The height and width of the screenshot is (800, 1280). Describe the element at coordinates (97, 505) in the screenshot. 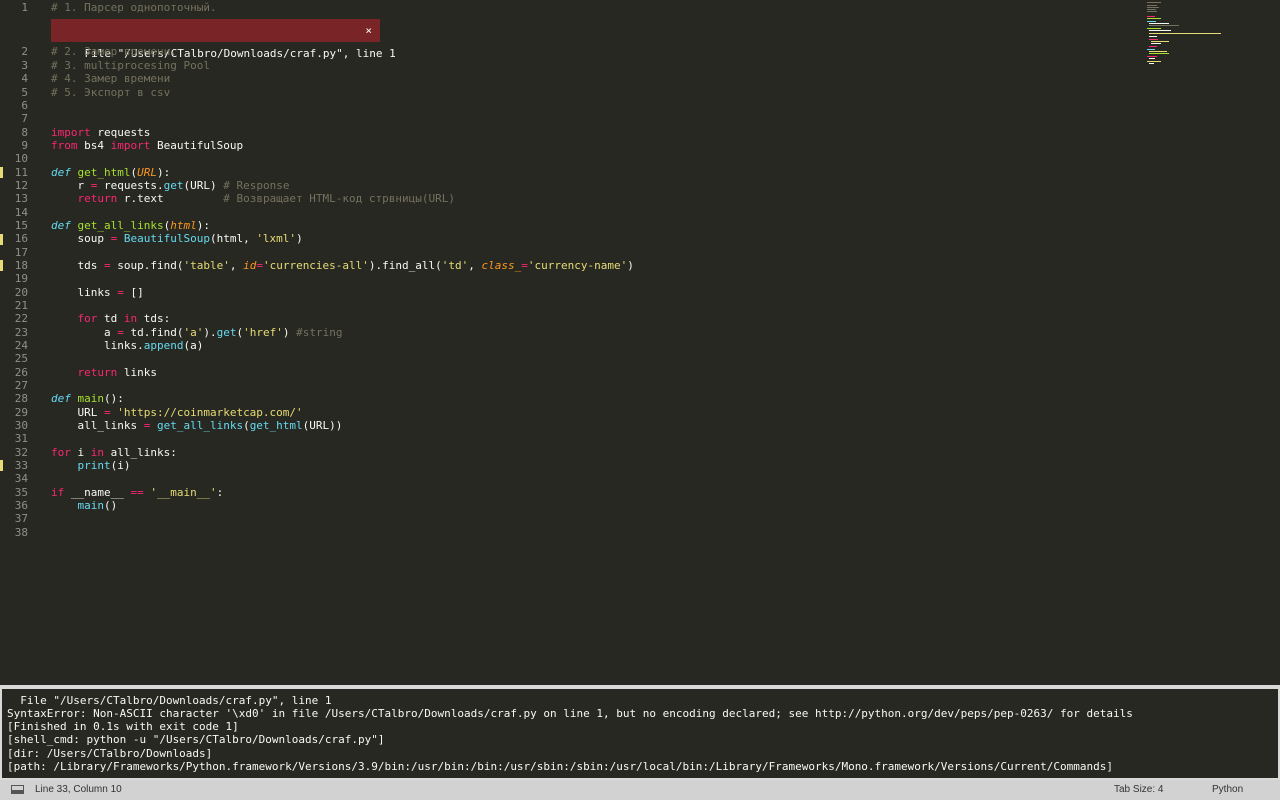

I see `code-line: main()` at that location.